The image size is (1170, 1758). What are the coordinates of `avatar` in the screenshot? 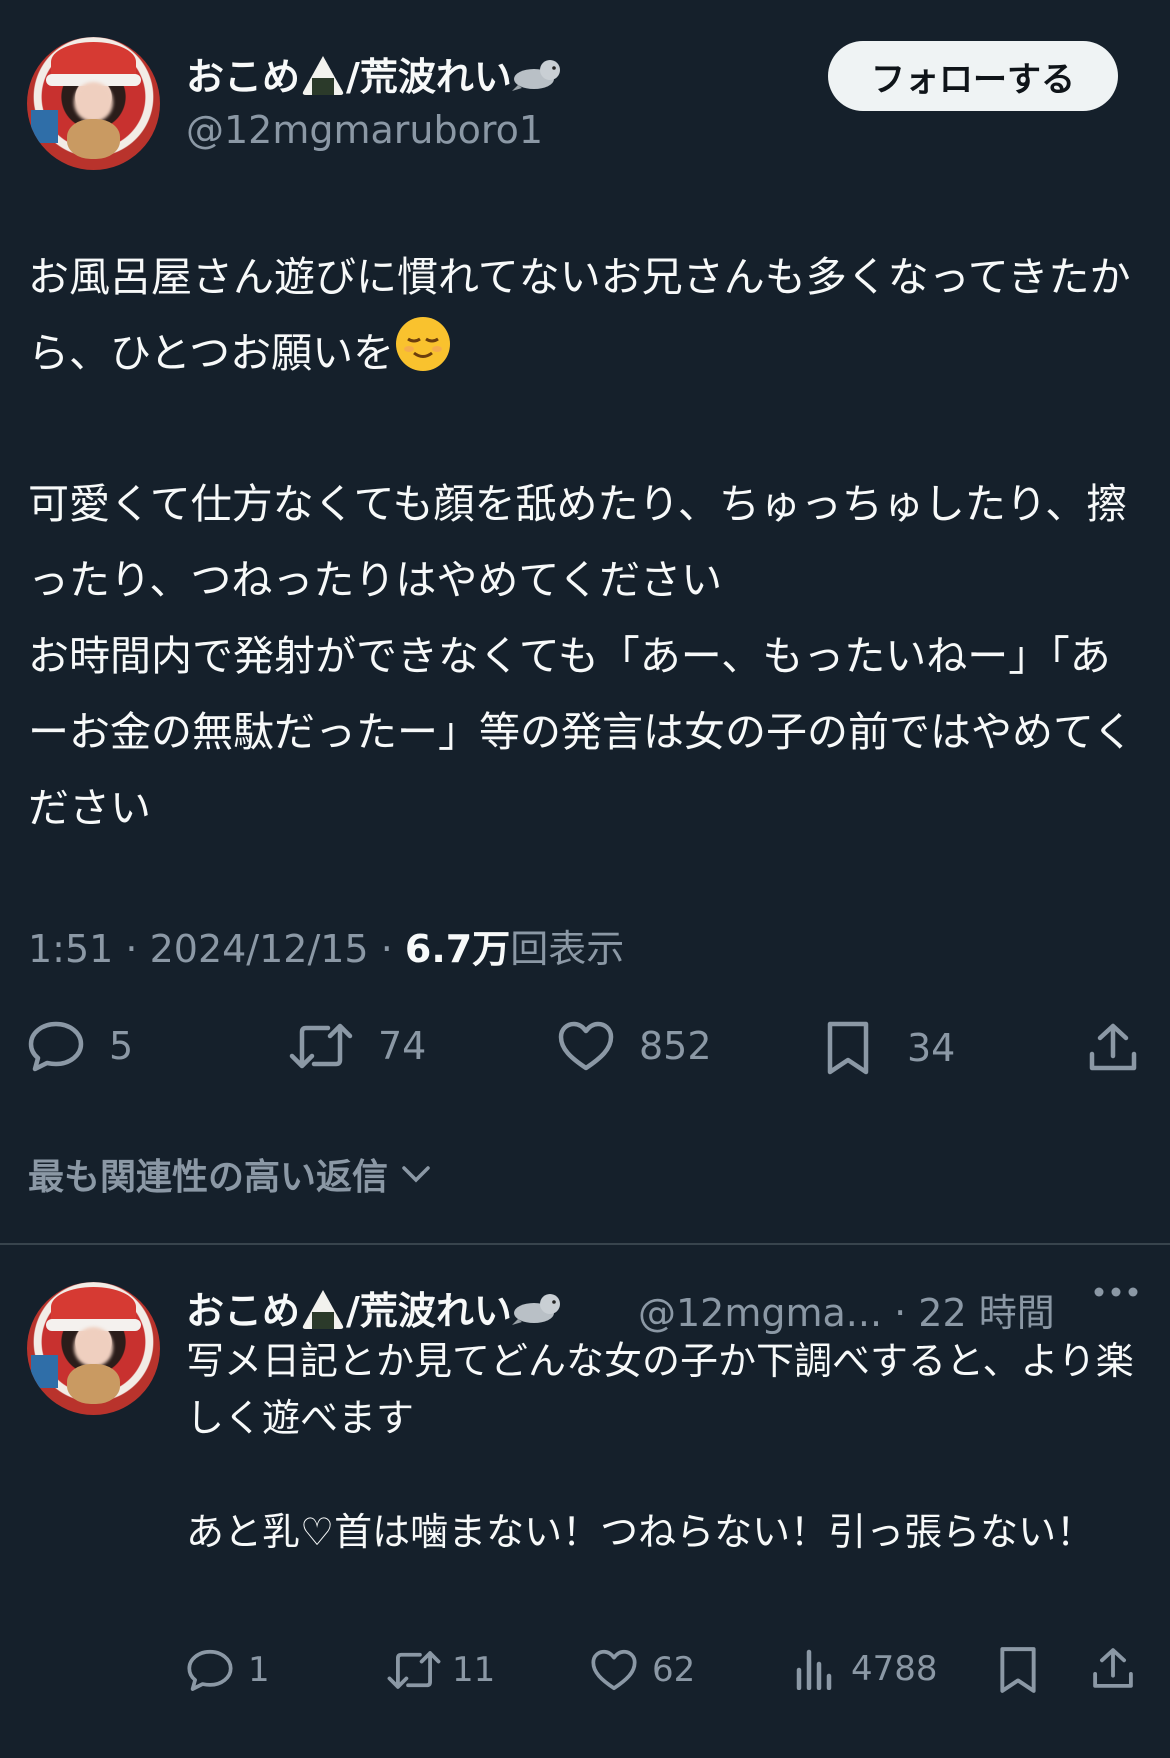 It's located at (93, 103).